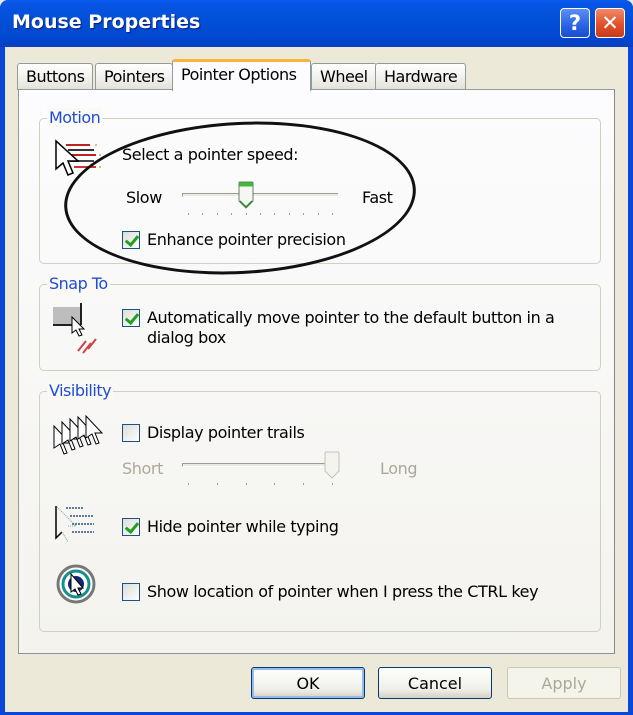 The height and width of the screenshot is (715, 633). What do you see at coordinates (332, 465) in the screenshot?
I see `trail-slider-thumb` at bounding box center [332, 465].